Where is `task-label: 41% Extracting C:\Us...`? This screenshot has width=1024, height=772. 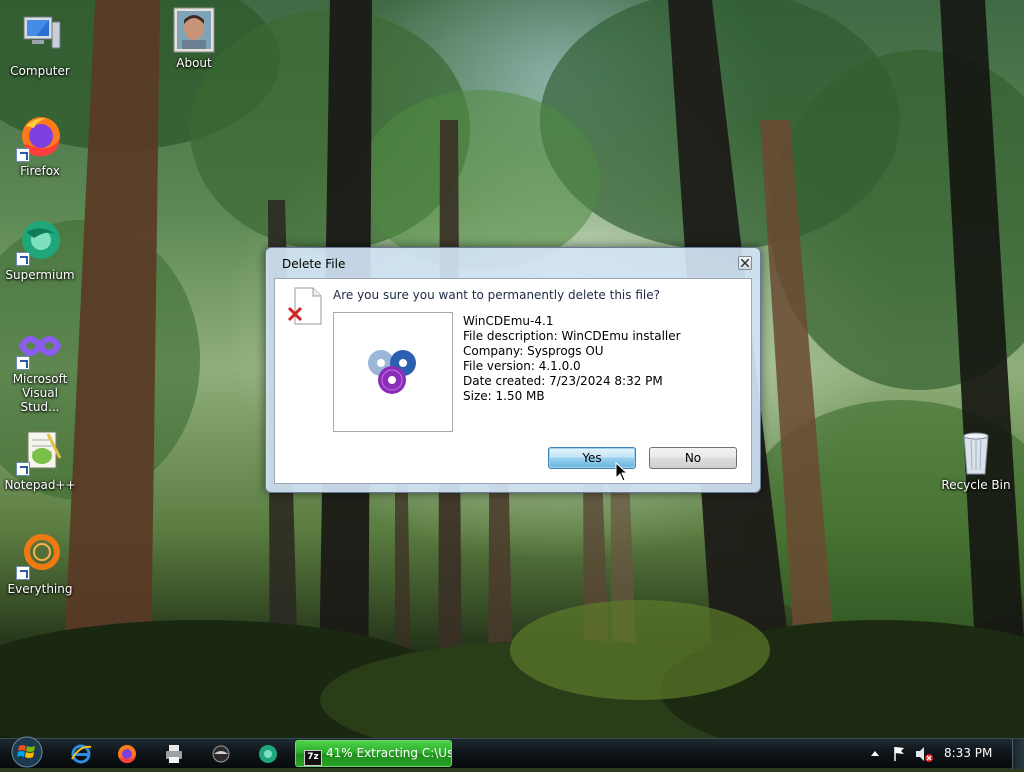
task-label: 41% Extracting C:\Us... is located at coordinates (389, 753).